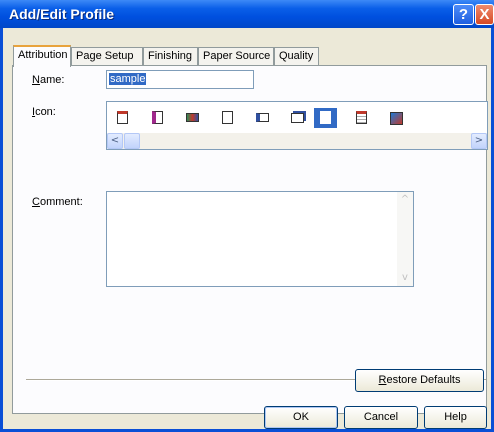 This screenshot has width=494, height=432. I want to click on a4-page-icon, so click(325, 118).